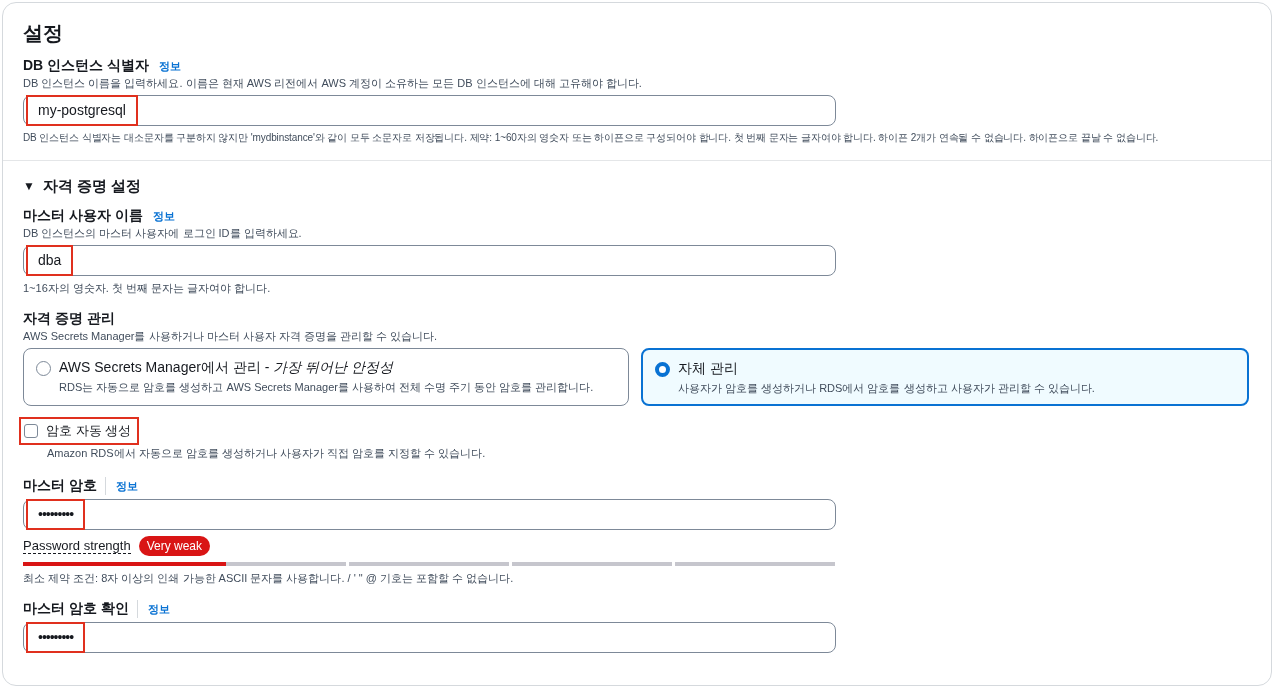  Describe the element at coordinates (945, 377) in the screenshot. I see `radio-option-card: 자체 관리 사용자가 암호를 생성하거나 RDS에서 암호를 생성하고 사용자가 관리할 수 있습니다.` at that location.